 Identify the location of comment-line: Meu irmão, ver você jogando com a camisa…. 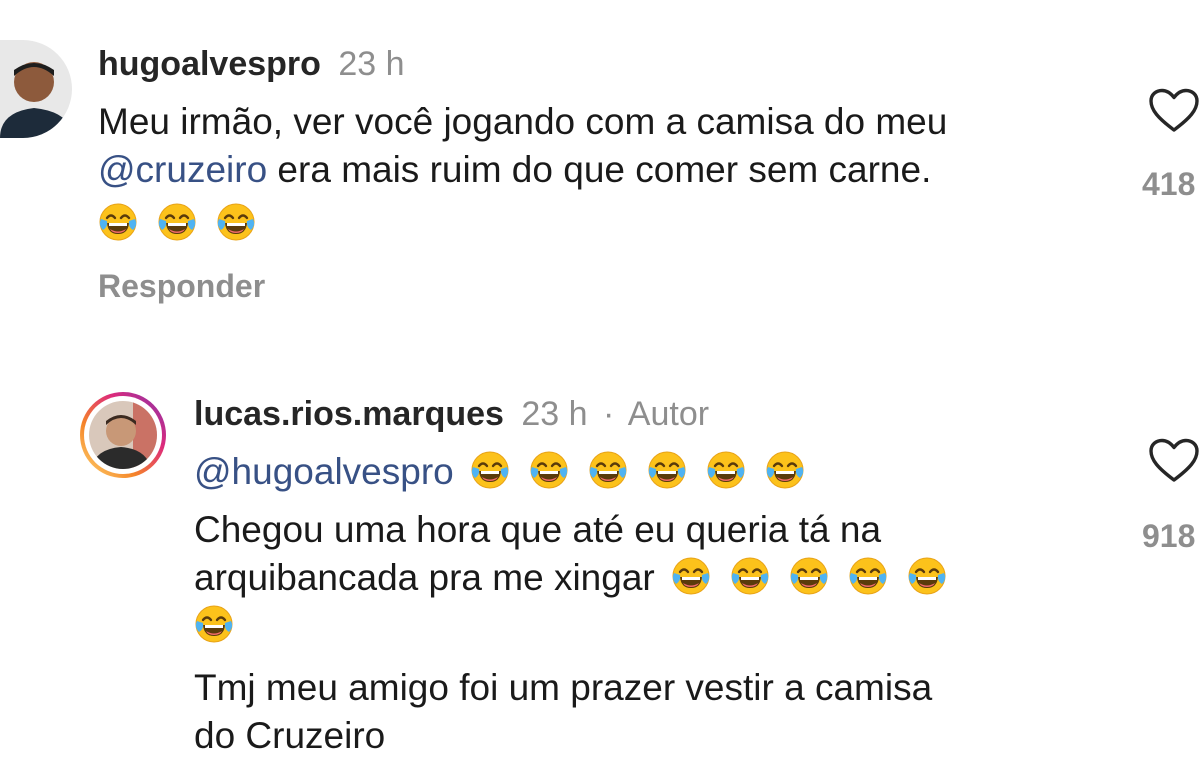
(523, 121).